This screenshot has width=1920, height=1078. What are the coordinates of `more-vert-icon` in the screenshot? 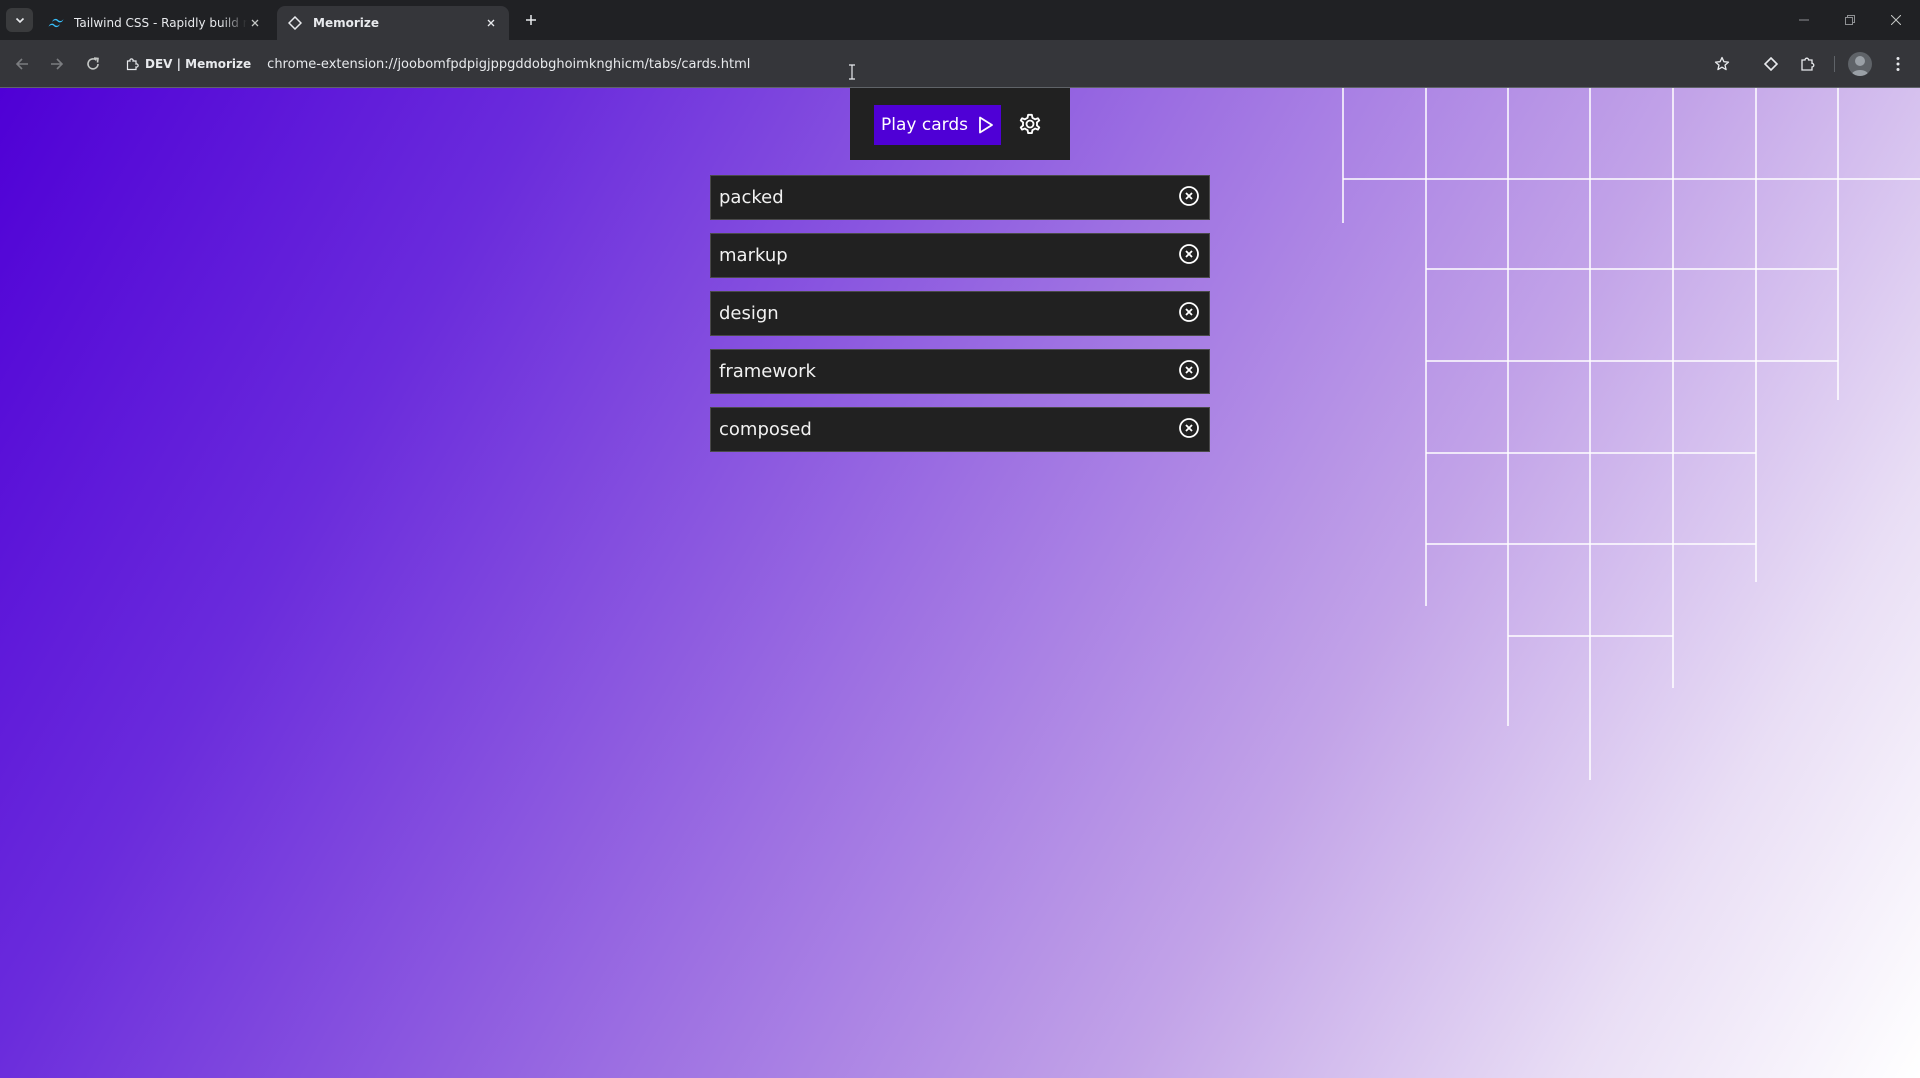 It's located at (1898, 64).